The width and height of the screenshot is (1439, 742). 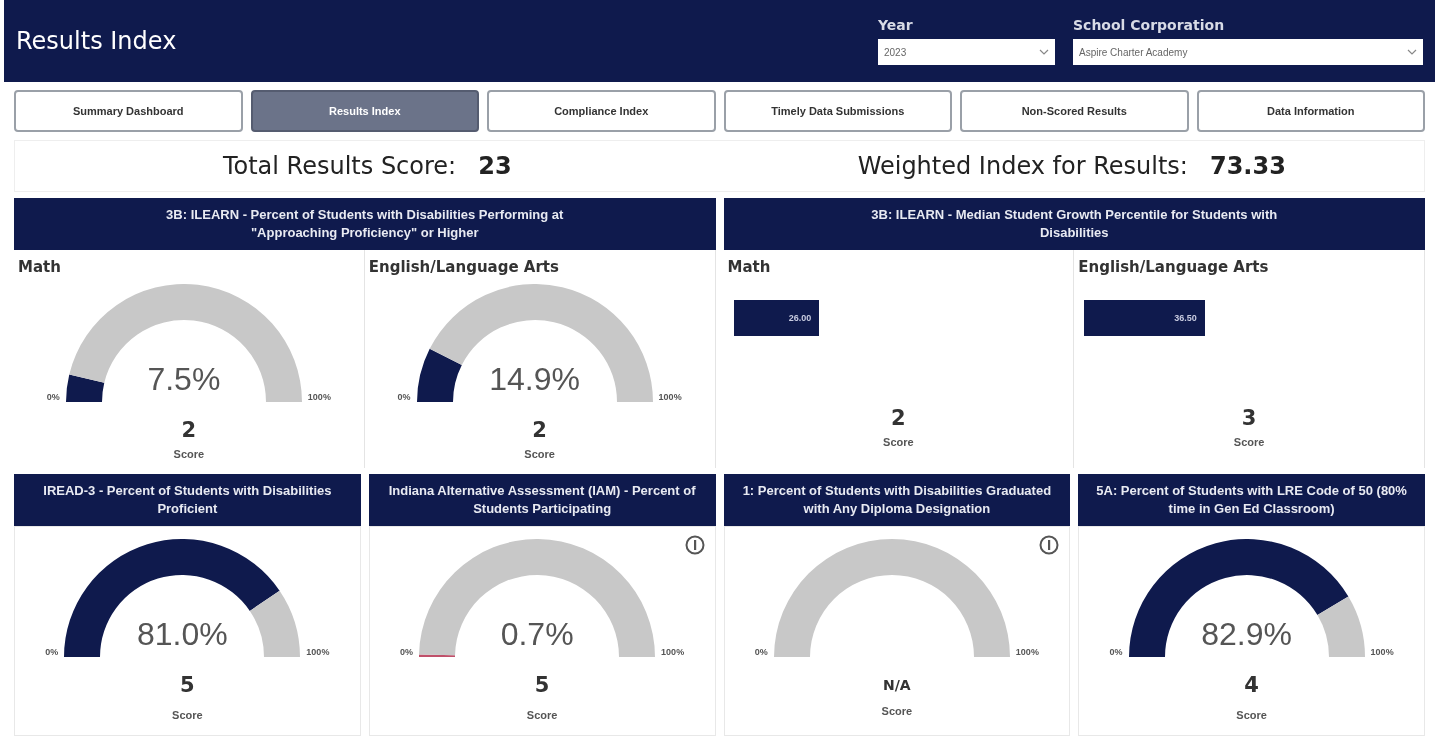 I want to click on bar-value-label: 36.50, so click(x=1185, y=318).